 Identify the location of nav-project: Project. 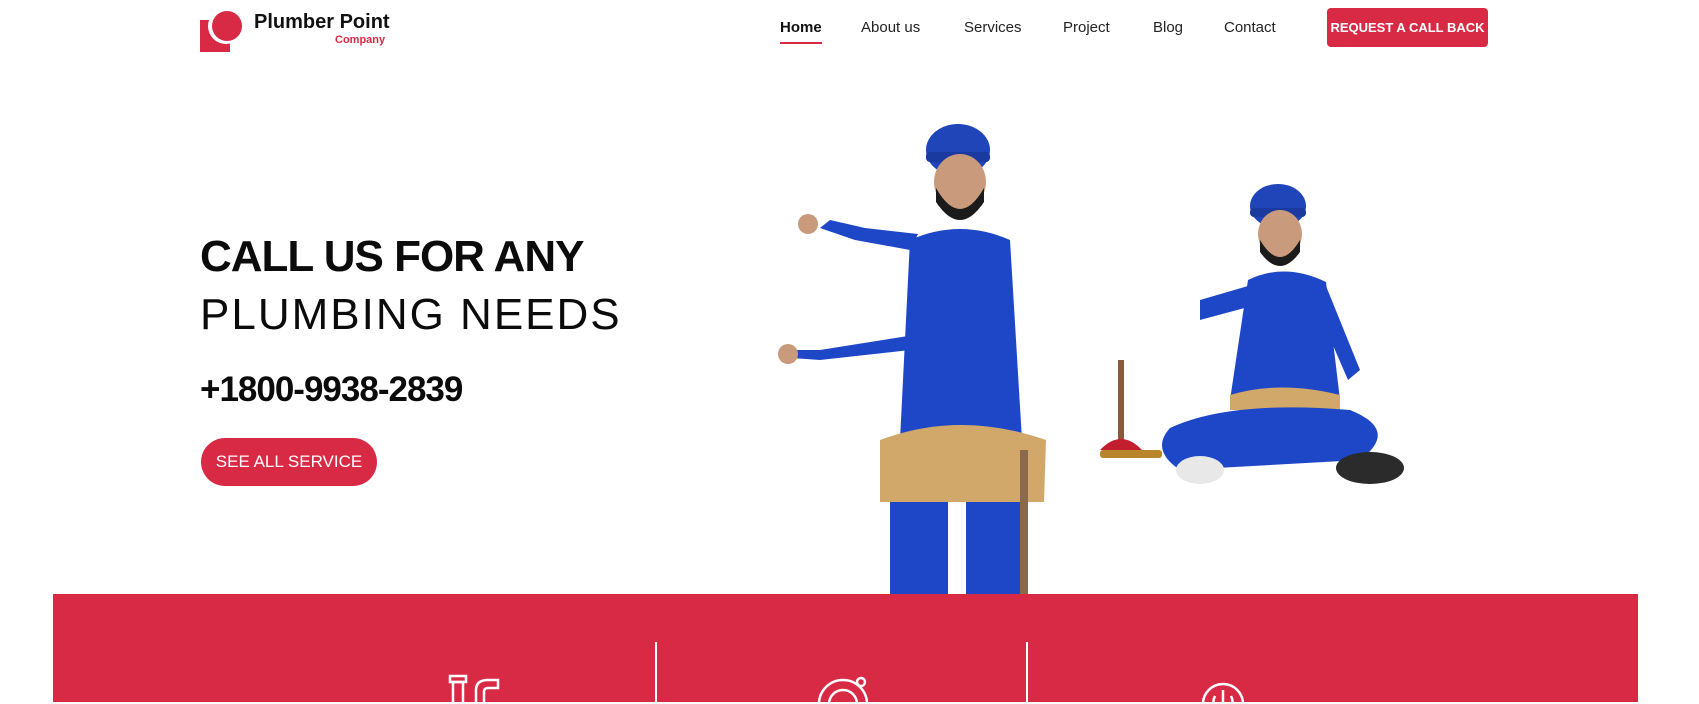
(1086, 27).